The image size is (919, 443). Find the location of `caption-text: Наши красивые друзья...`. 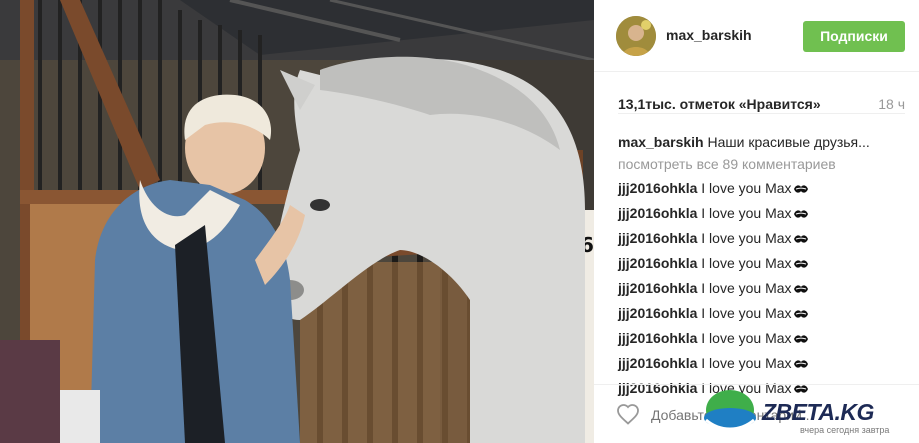

caption-text: Наши красивые друзья... is located at coordinates (788, 142).